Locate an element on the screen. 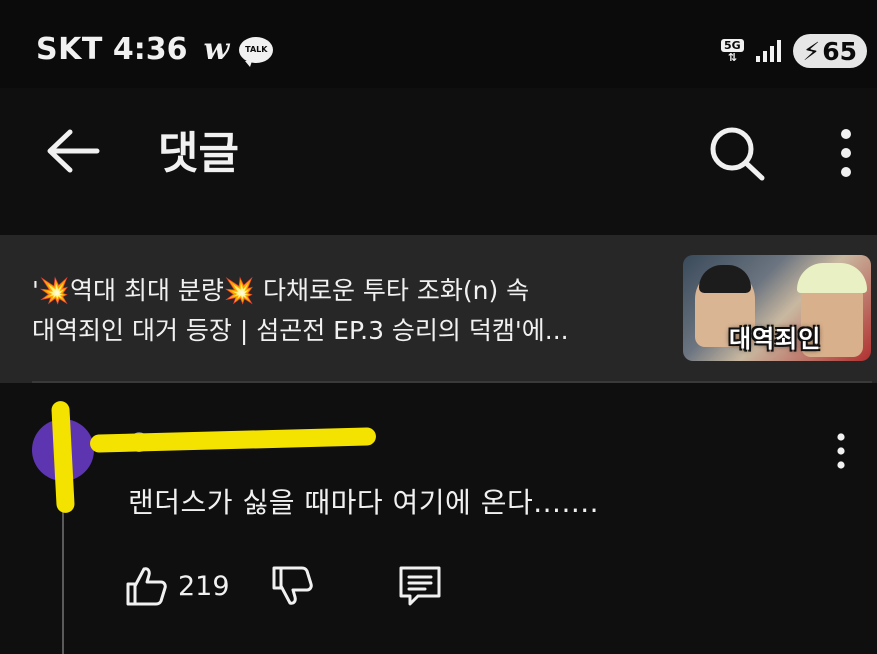 This screenshot has height=654, width=877. dislike-icon is located at coordinates (292, 586).